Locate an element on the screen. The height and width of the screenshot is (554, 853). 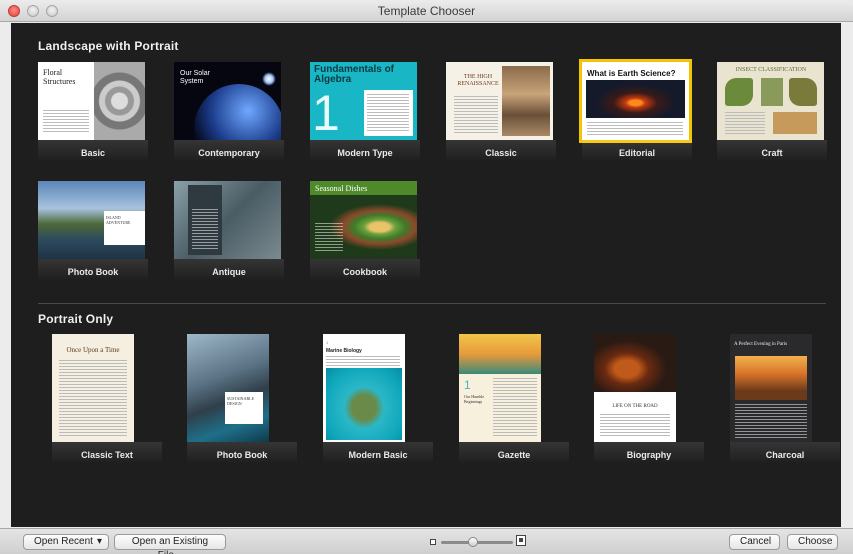
template-label: Classic Text is located at coordinates (107, 455).